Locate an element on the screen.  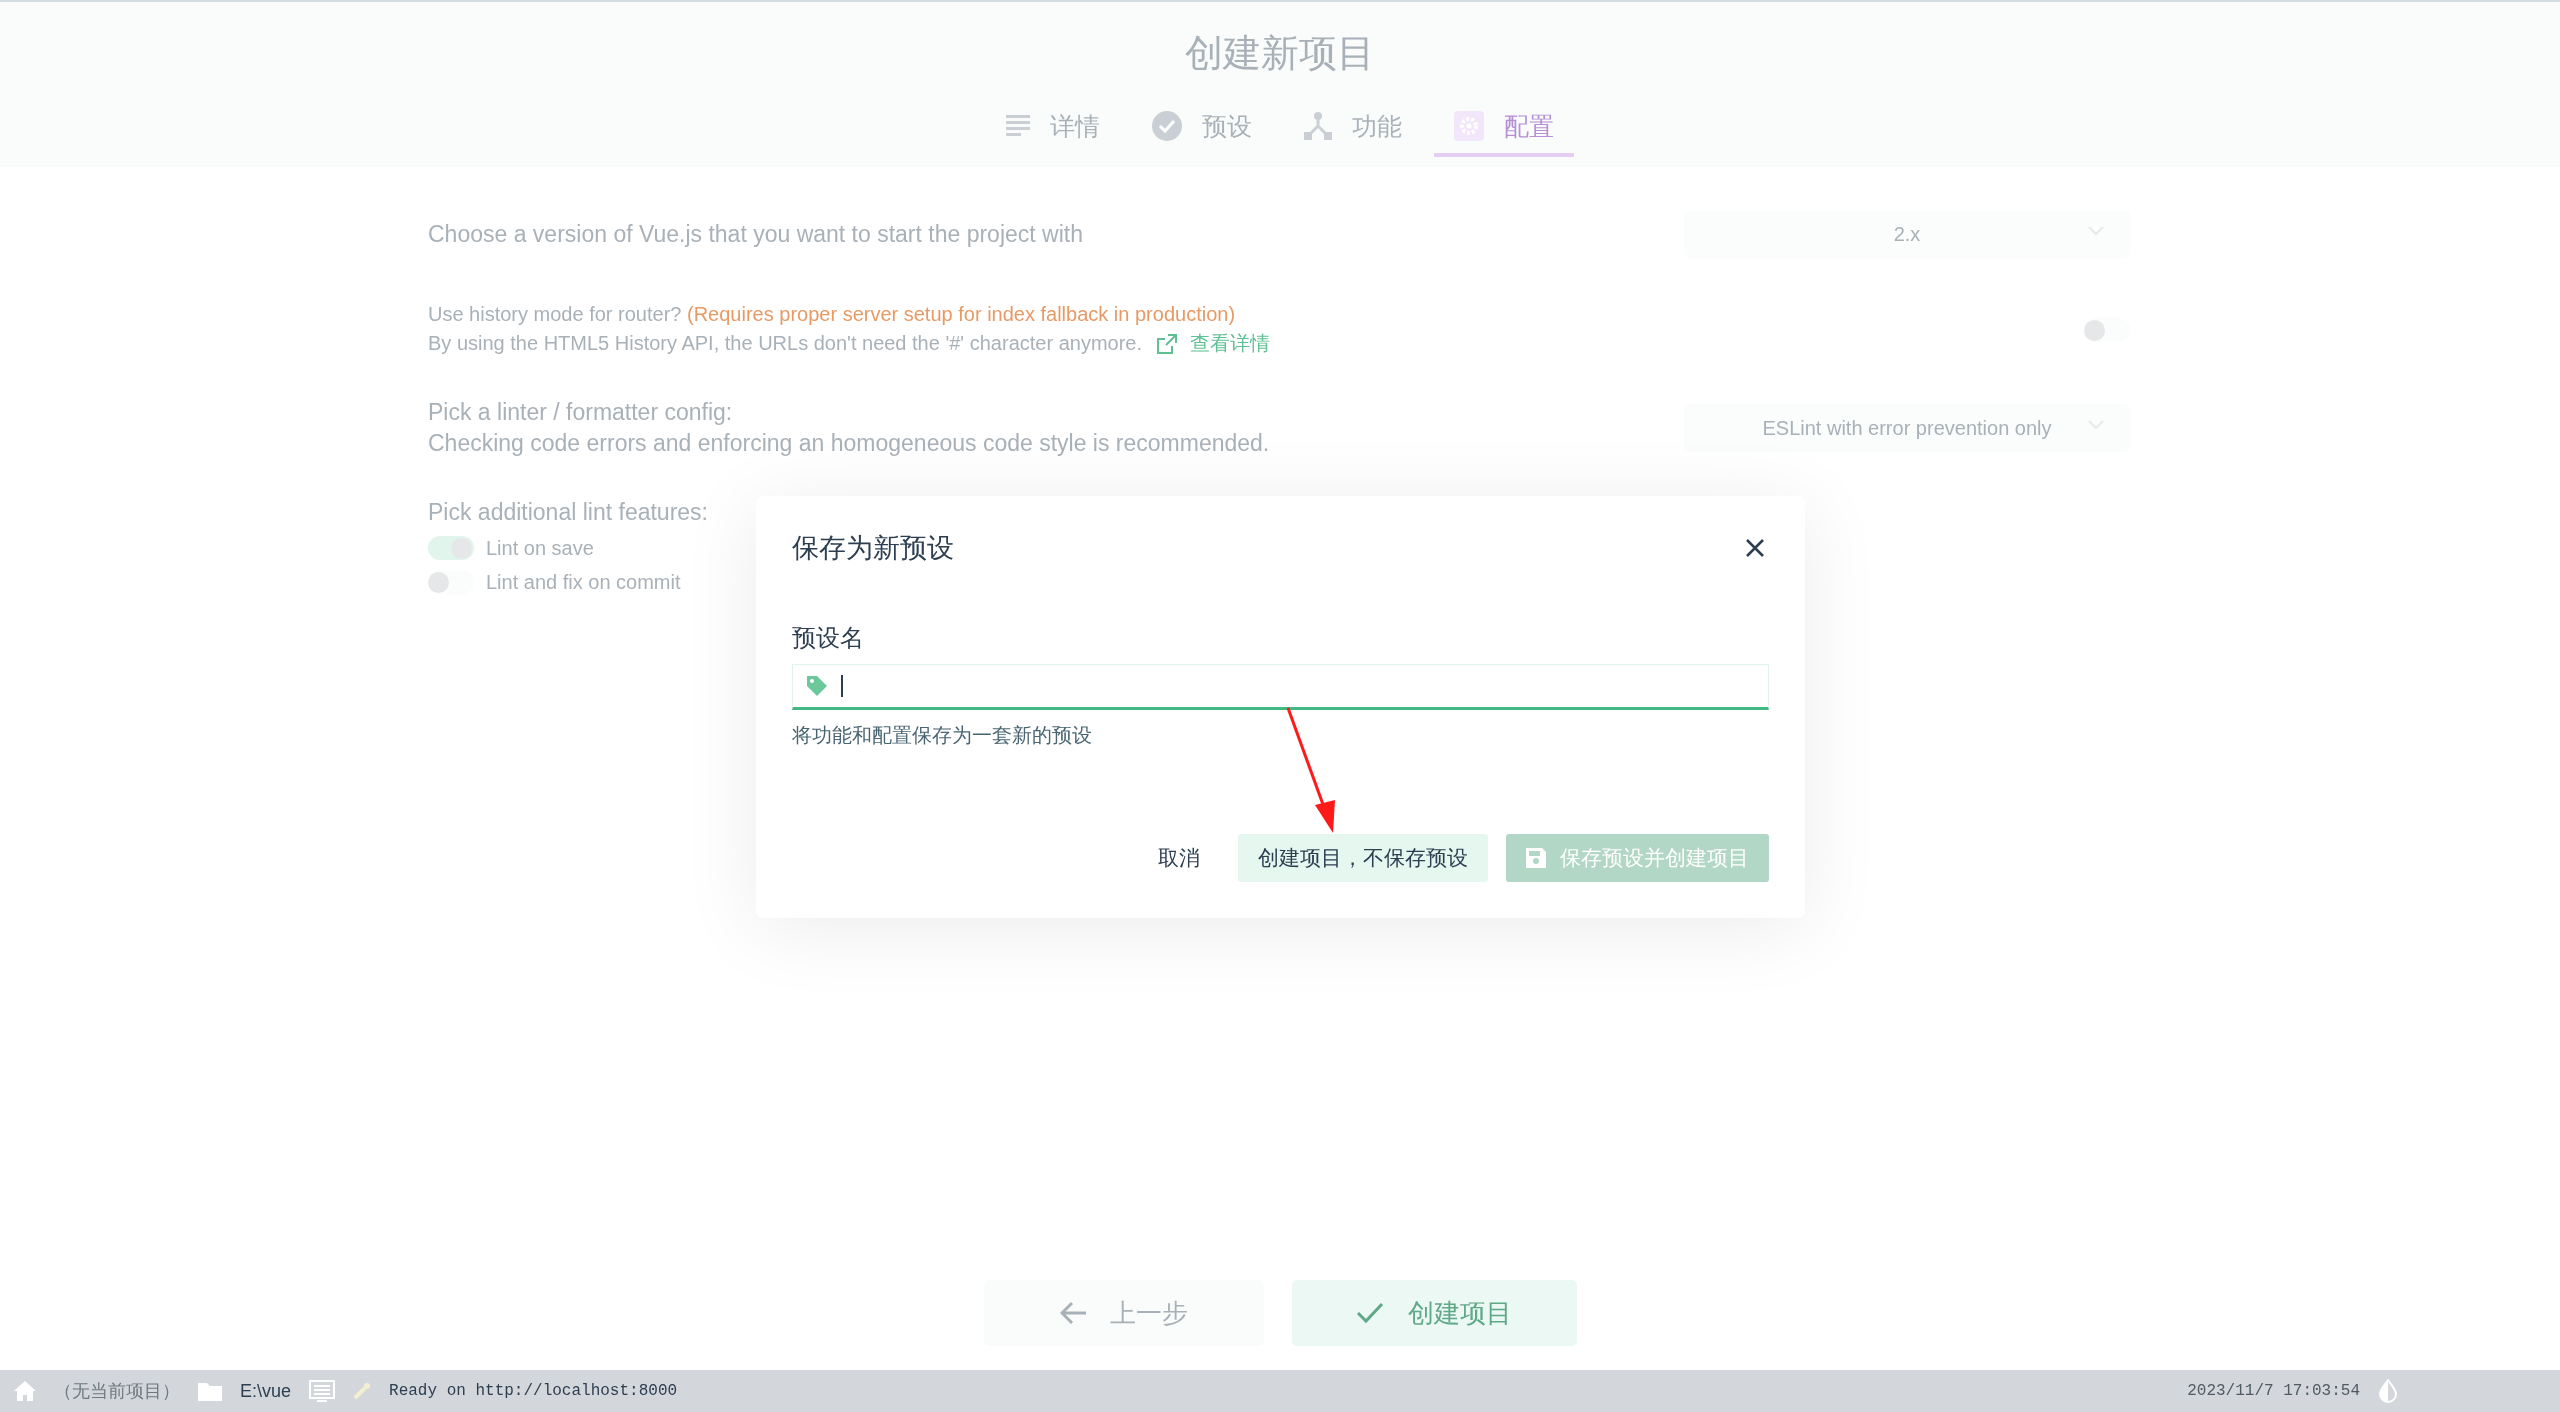
gear-icon is located at coordinates (1469, 126).